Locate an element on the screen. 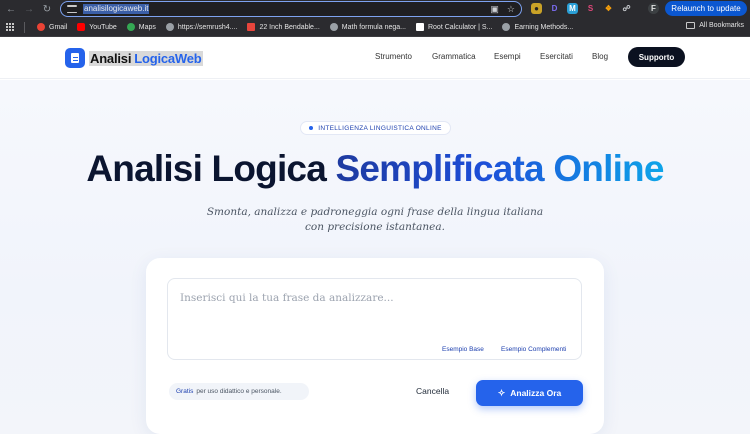 This screenshot has height=434, width=750. support-button: Supporto is located at coordinates (656, 57).